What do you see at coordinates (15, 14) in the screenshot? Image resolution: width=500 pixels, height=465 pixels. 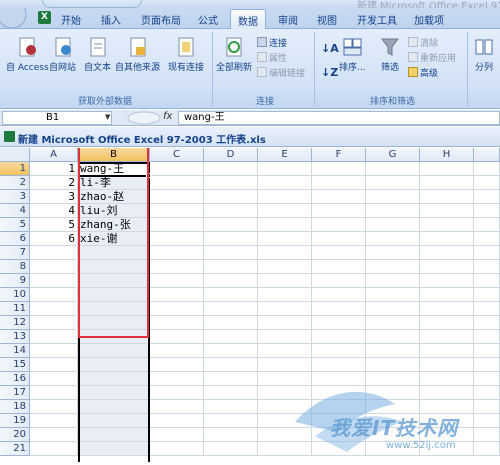 I see `office-button` at bounding box center [15, 14].